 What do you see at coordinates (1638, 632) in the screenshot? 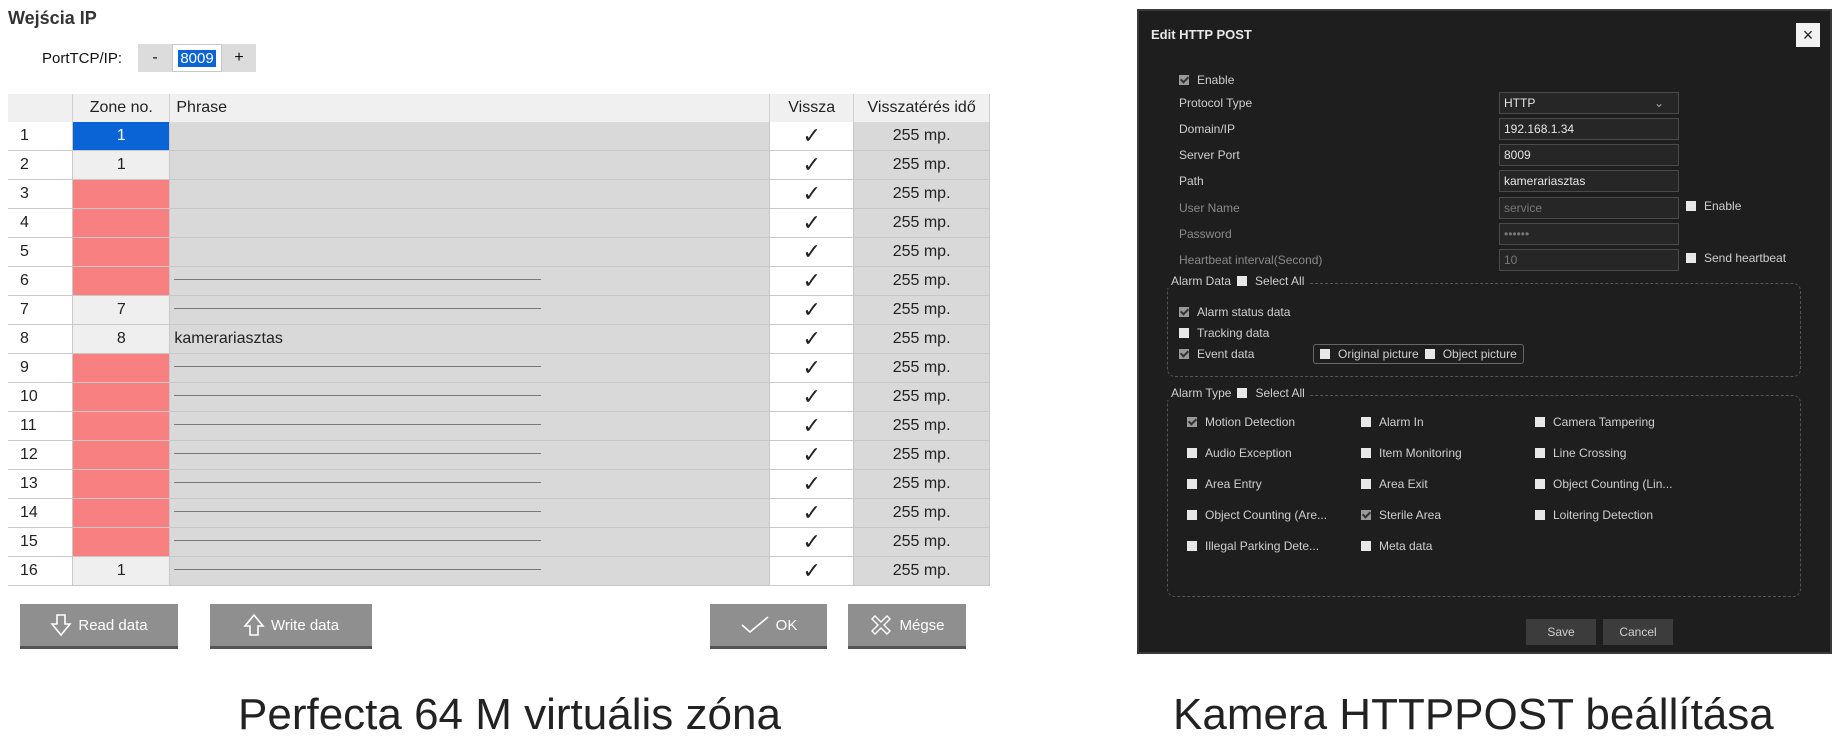
I see `dialog-cancel-button: Cancel` at bounding box center [1638, 632].